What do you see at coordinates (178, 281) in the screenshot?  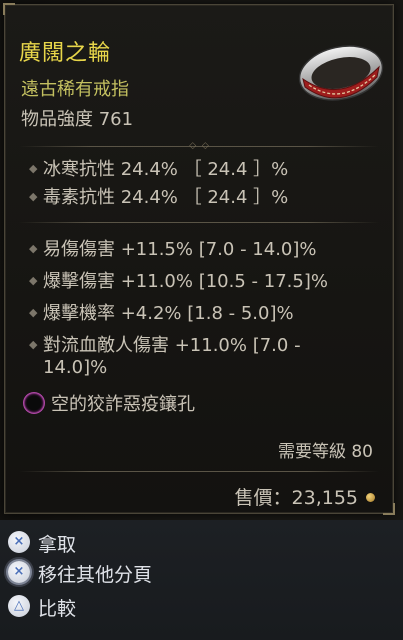 I see `affix-stat: ◆ 爆擊傷害 +11.0% [10.5 - 17.5]%` at bounding box center [178, 281].